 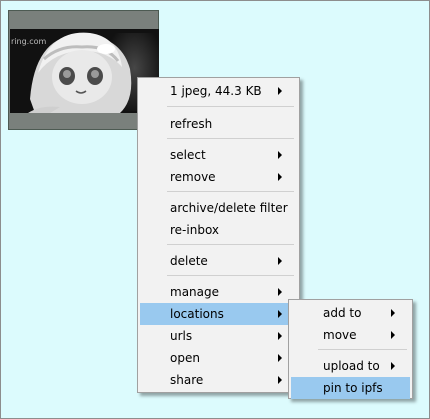 I want to click on menu-item-label: 1 jpeg, 44.3 KB, so click(x=216, y=91).